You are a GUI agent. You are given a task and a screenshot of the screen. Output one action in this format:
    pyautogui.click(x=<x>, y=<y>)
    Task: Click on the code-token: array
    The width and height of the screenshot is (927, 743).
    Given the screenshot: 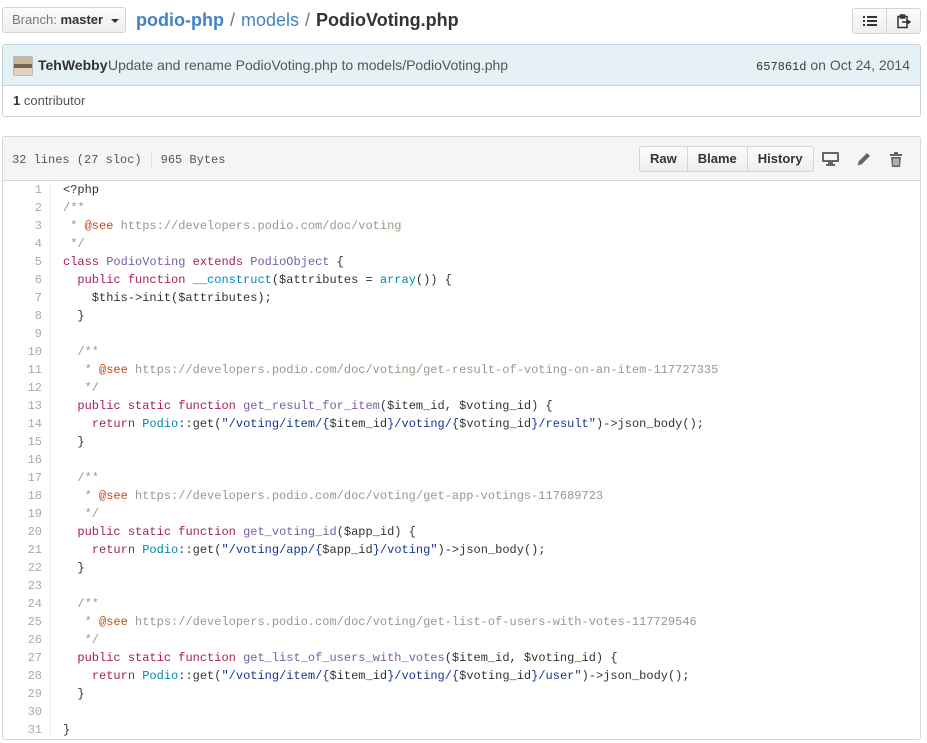 What is the action you would take?
    pyautogui.click(x=397, y=280)
    